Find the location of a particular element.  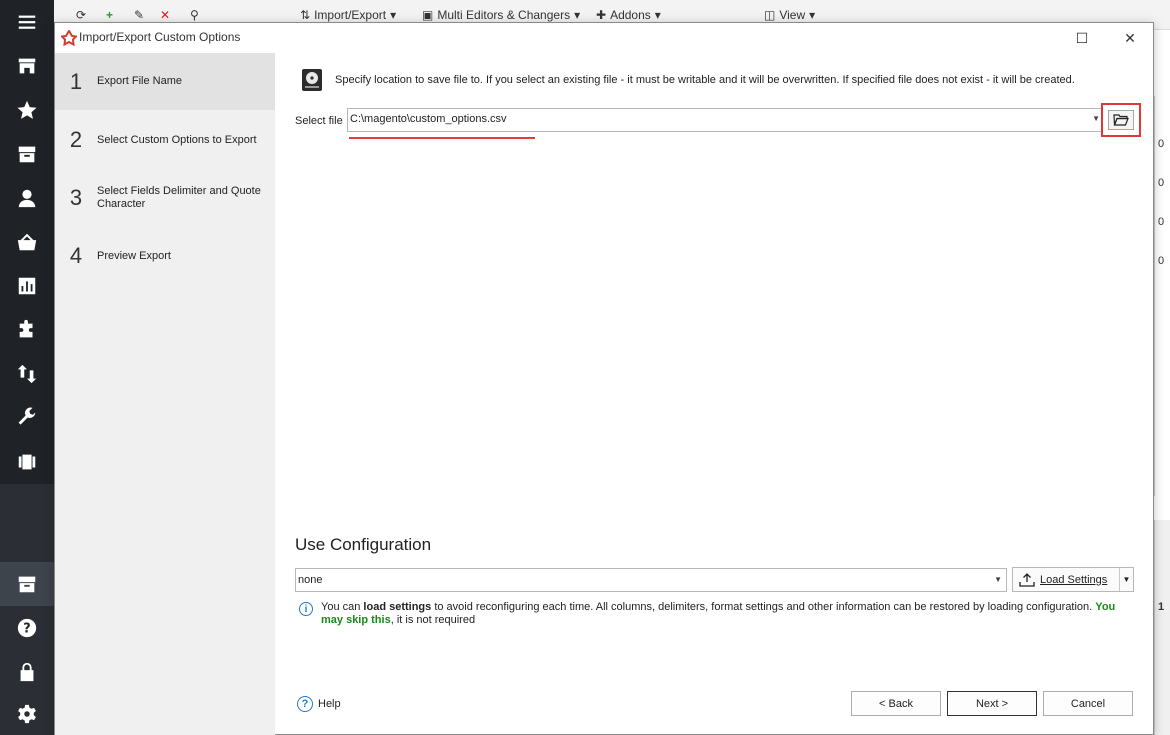

step-number: 3 is located at coordinates (76, 197).